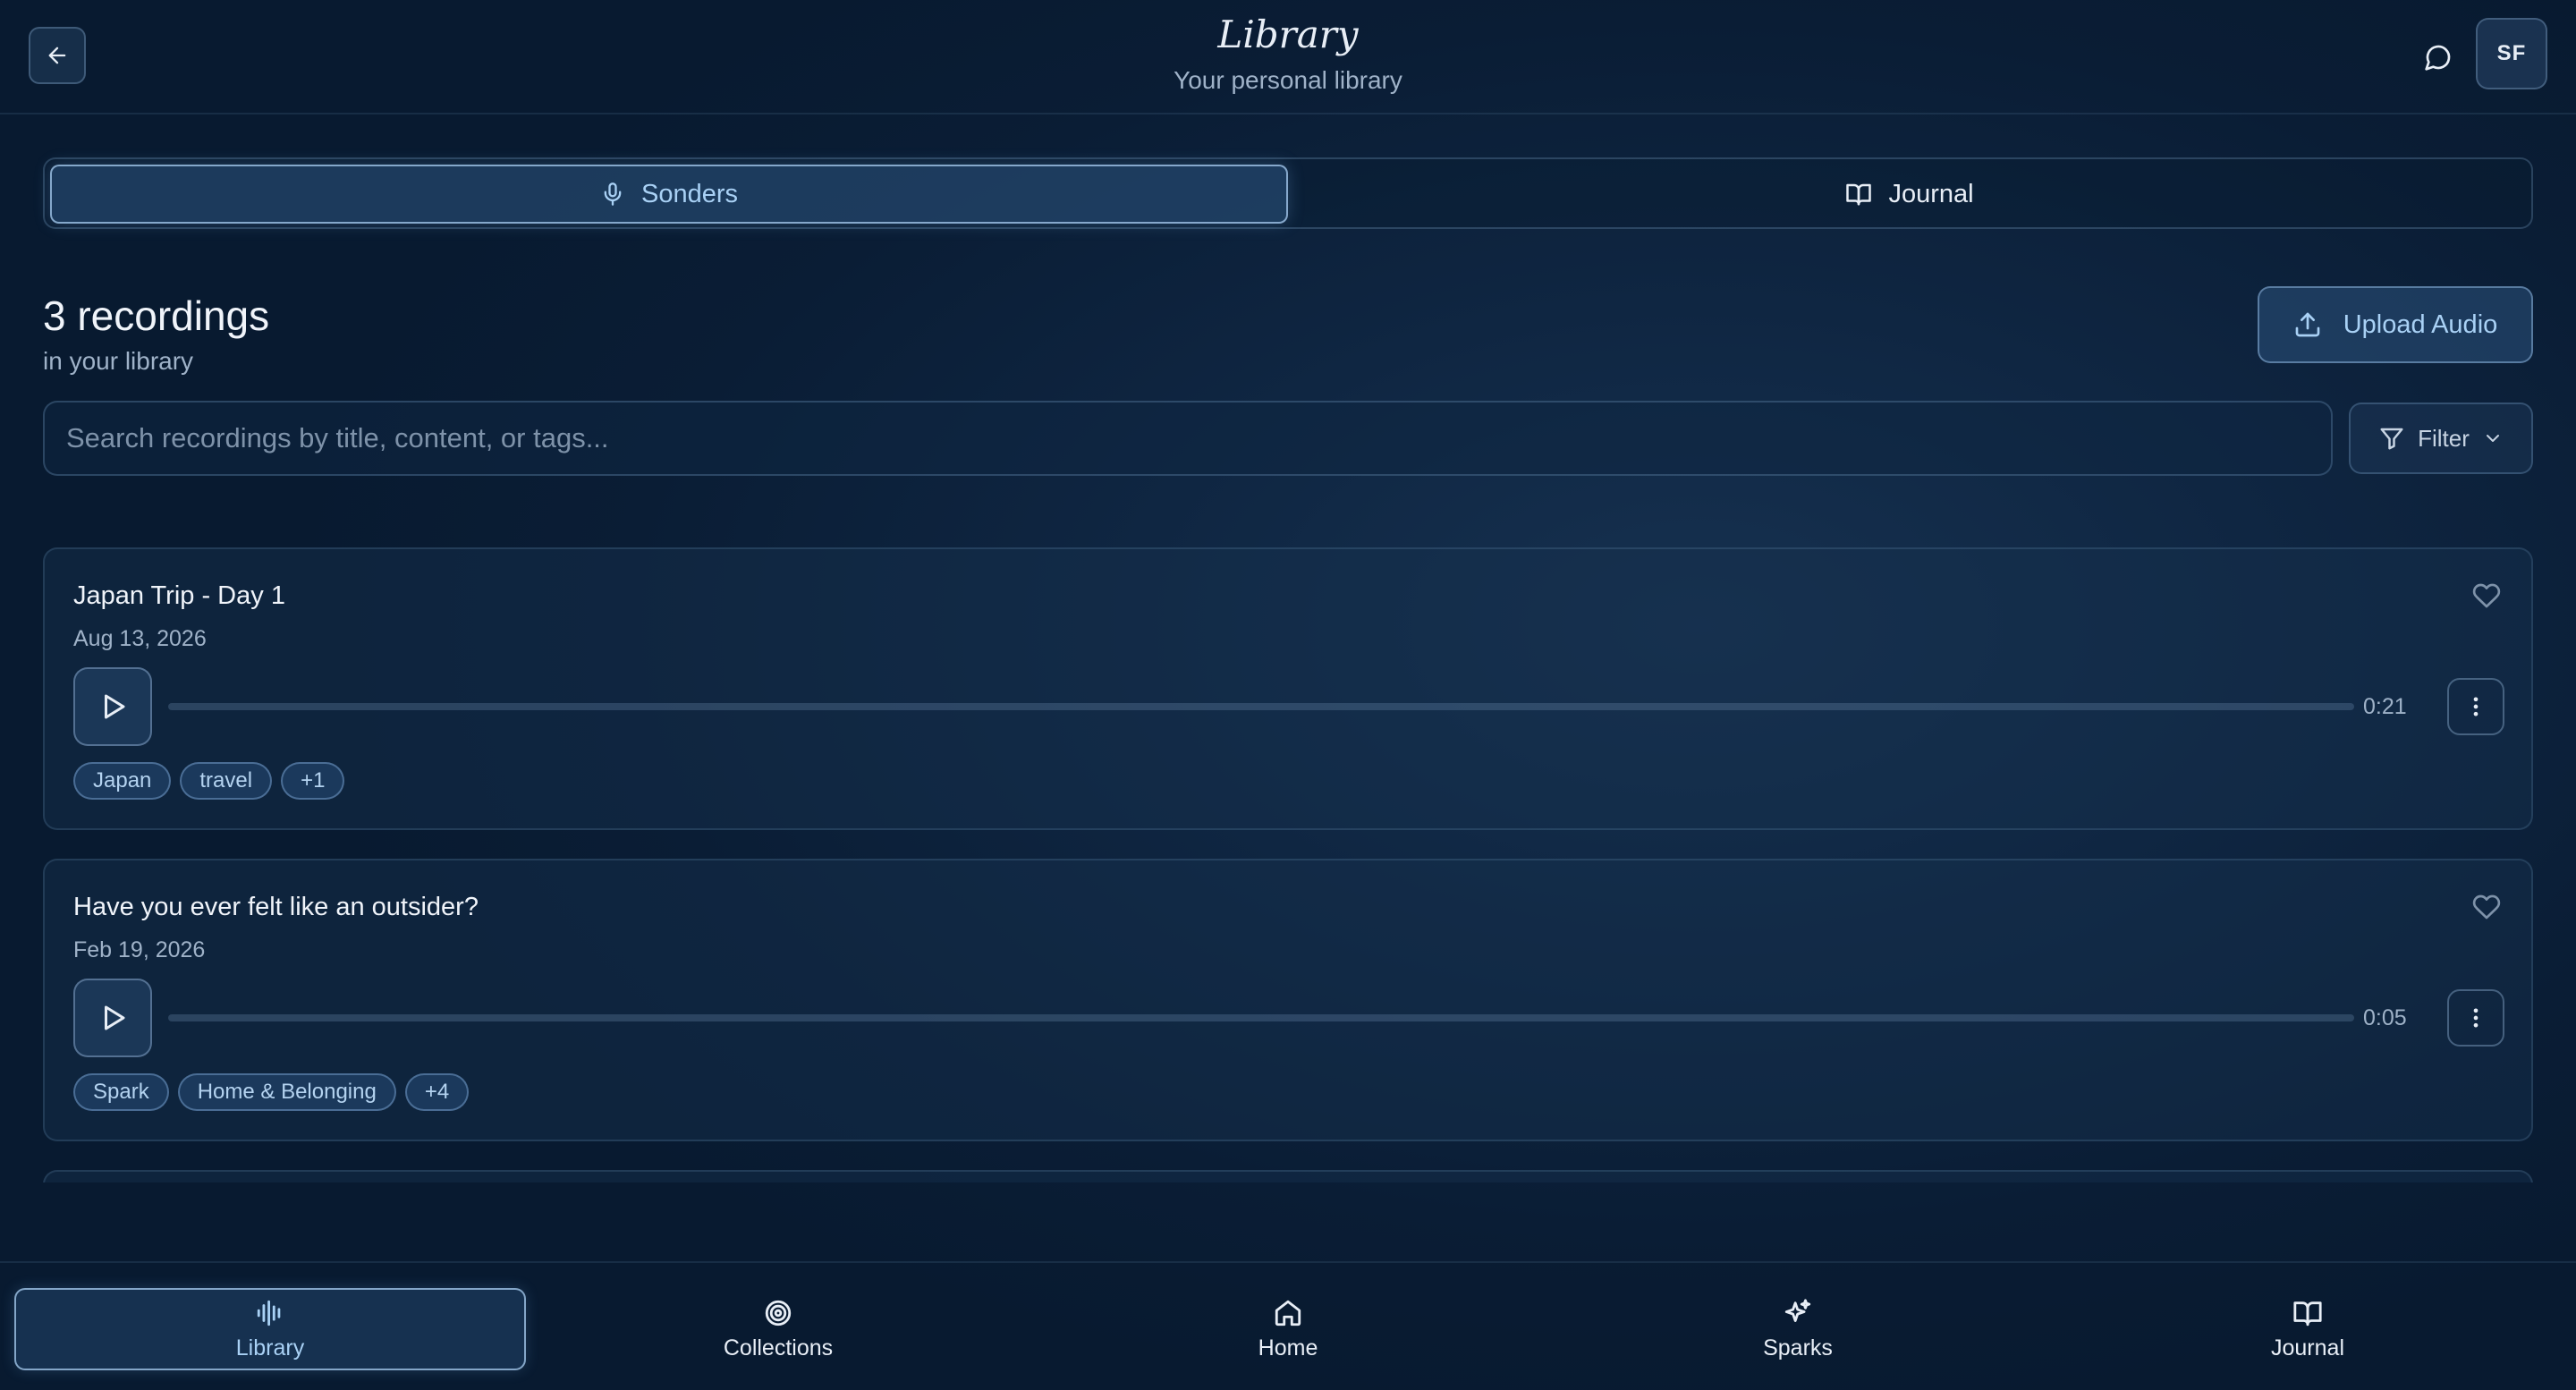 This screenshot has height=1390, width=2576. I want to click on recording-card-partial, so click(1288, 1176).